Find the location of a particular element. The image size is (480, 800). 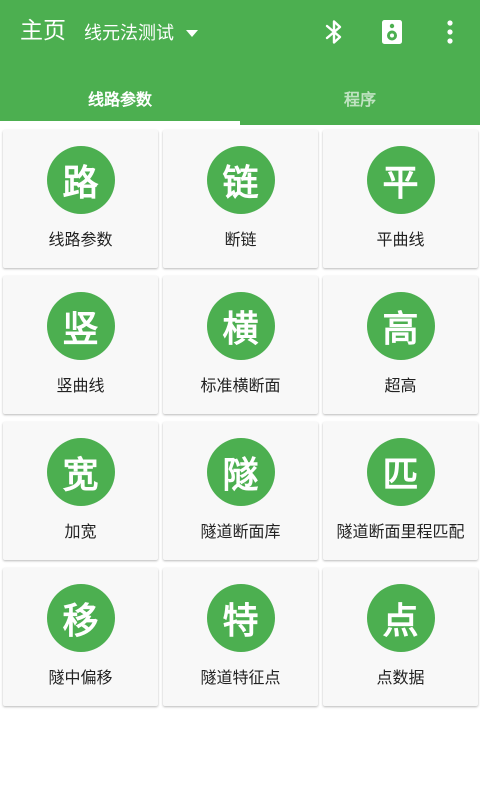

grid-item-vertical-curve: 竖 竖曲线 is located at coordinates (80, 345).